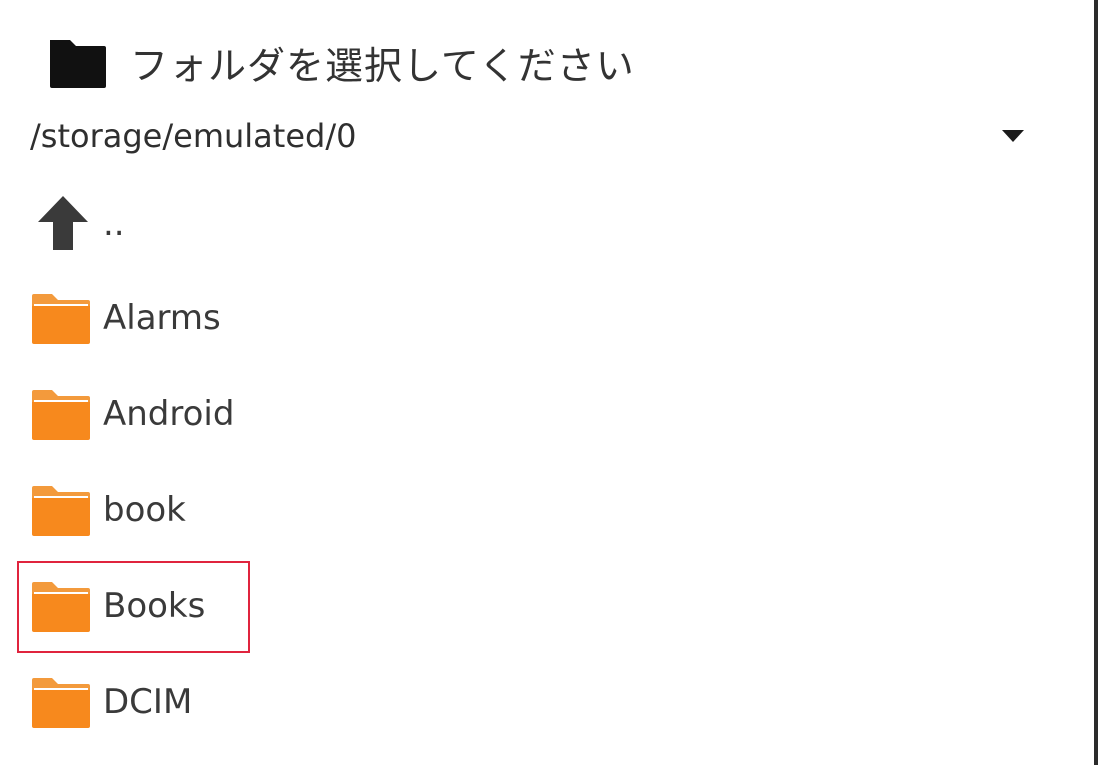 This screenshot has width=1098, height=765. Describe the element at coordinates (1096, 382) in the screenshot. I see `window-edge` at that location.